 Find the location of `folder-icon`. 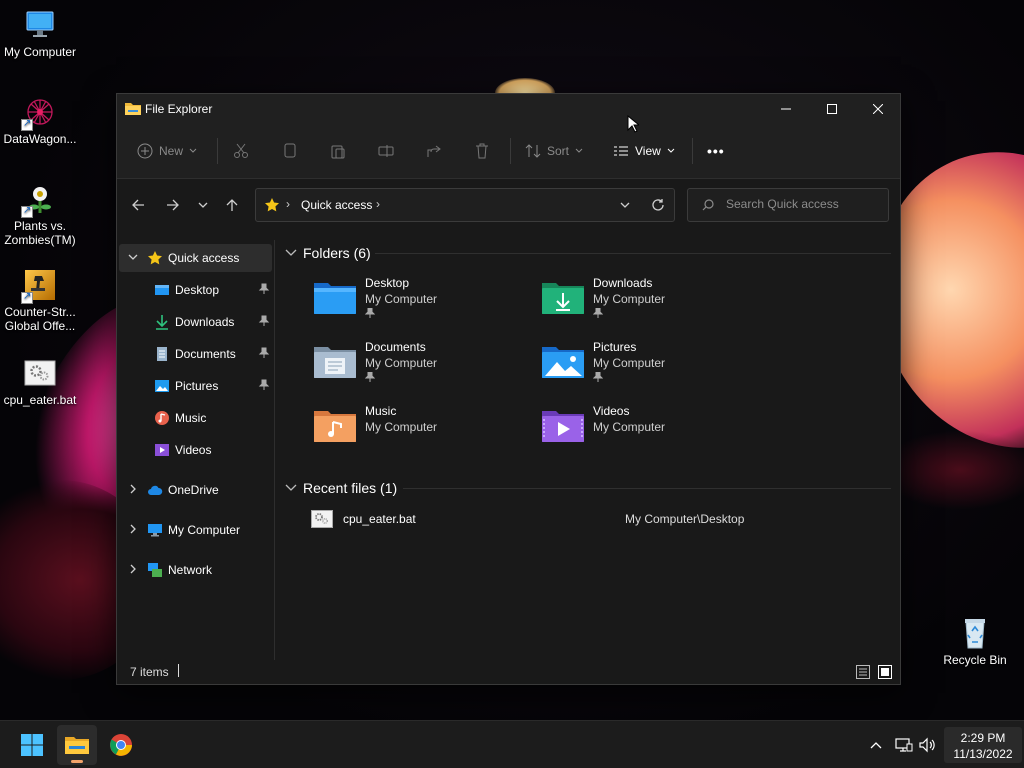

folder-icon is located at coordinates (133, 108).